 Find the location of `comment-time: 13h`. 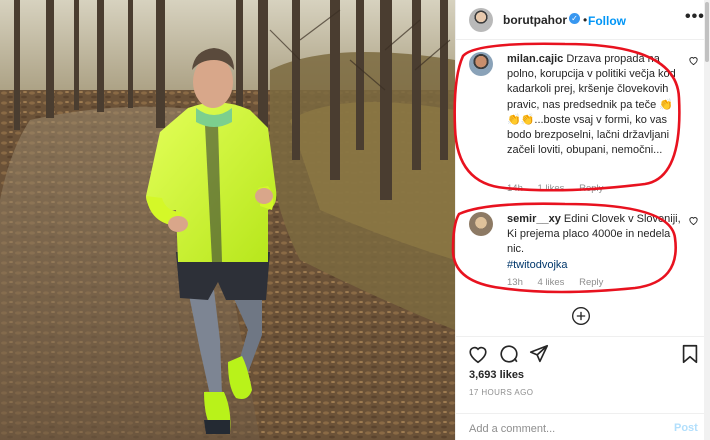

comment-time: 13h is located at coordinates (515, 282).